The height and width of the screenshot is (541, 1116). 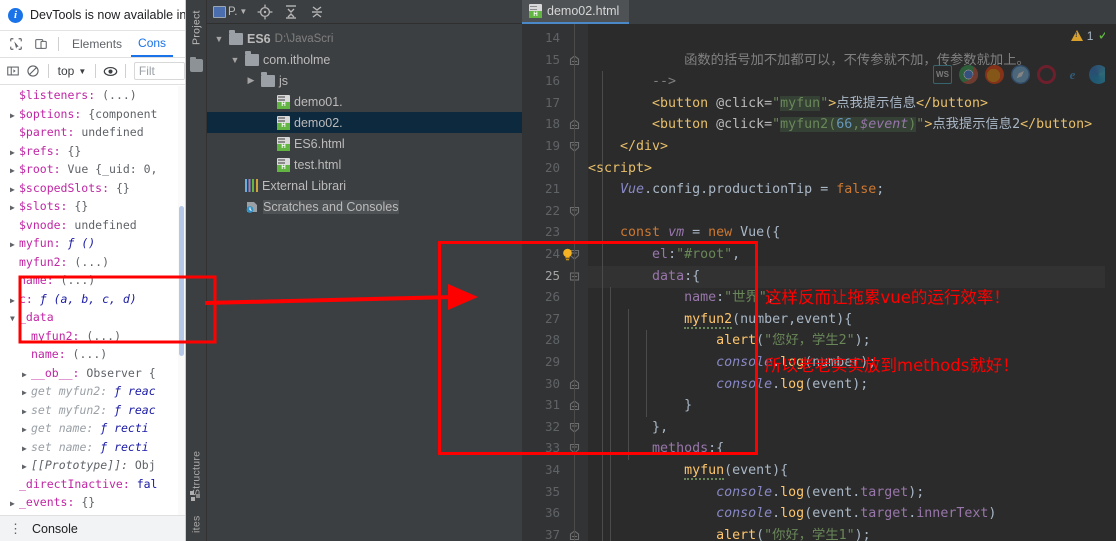 I want to click on project-tree-node: test.html, so click(x=364, y=164).